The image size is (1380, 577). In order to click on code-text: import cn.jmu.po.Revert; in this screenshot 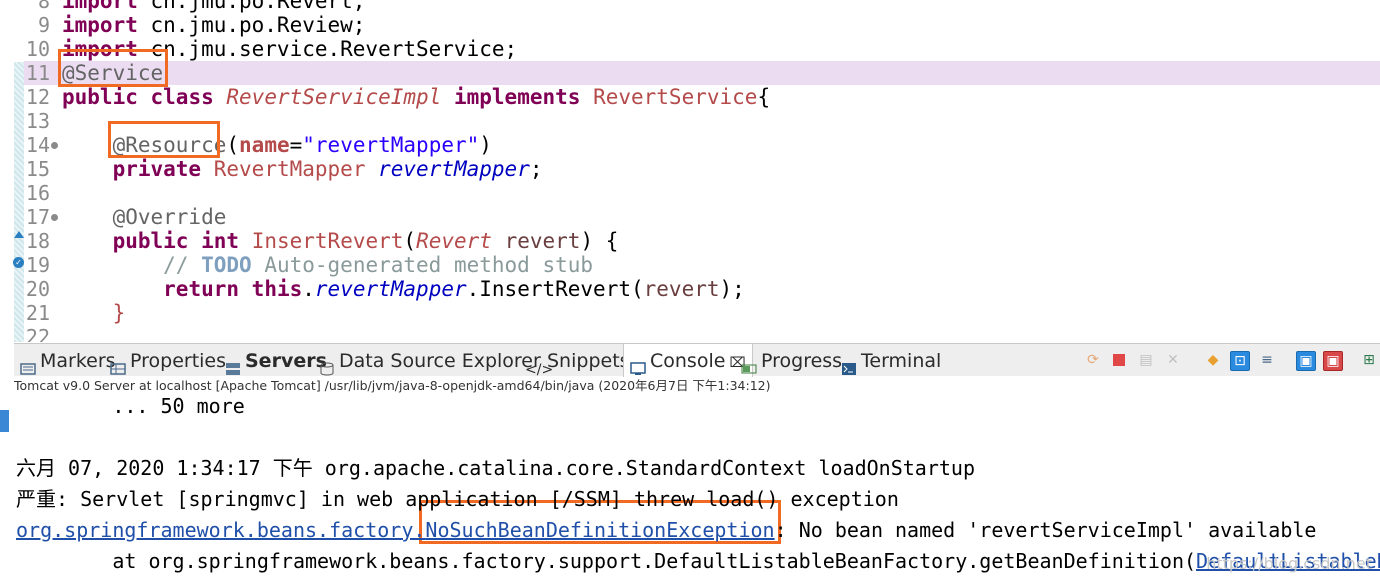, I will do `click(214, 6)`.